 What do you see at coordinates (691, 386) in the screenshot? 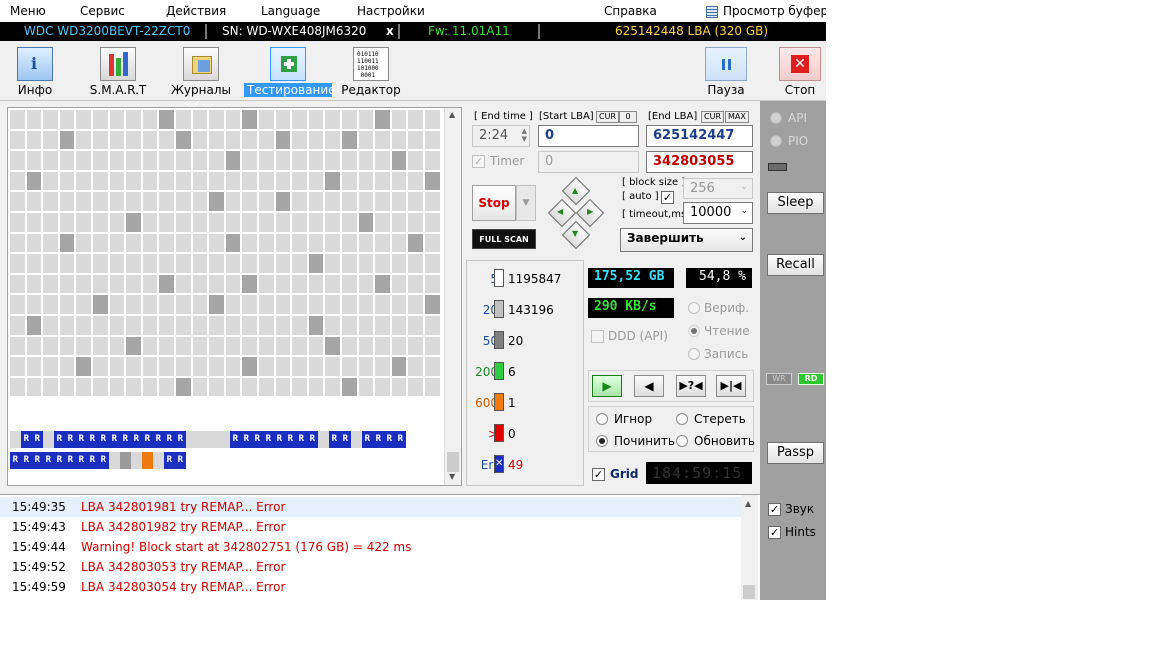
I see `skip-unknown-button: ▶?◀` at bounding box center [691, 386].